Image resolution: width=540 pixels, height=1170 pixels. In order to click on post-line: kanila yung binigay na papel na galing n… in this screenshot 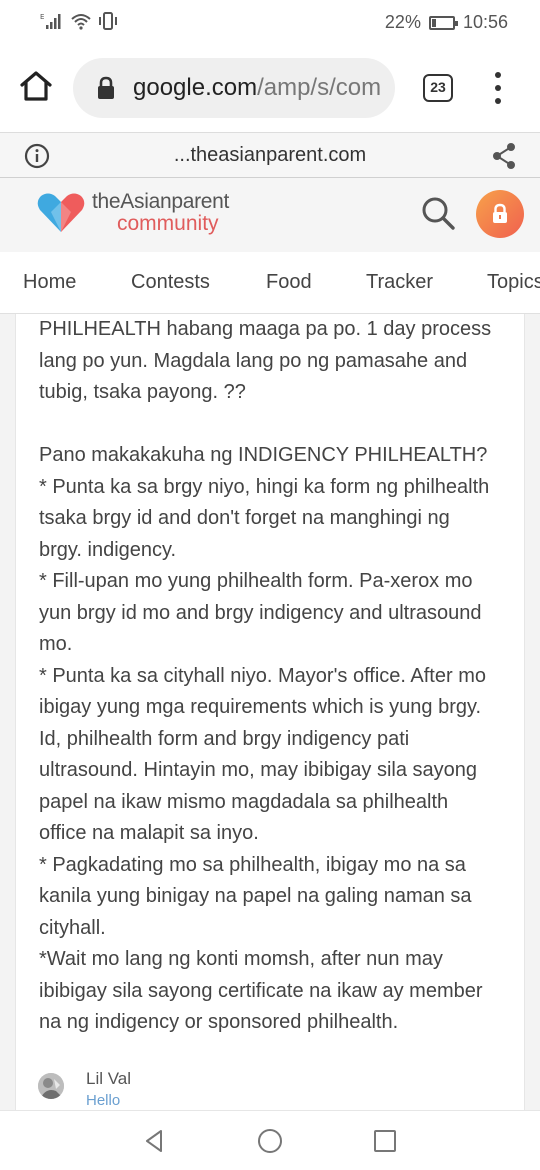, I will do `click(255, 896)`.